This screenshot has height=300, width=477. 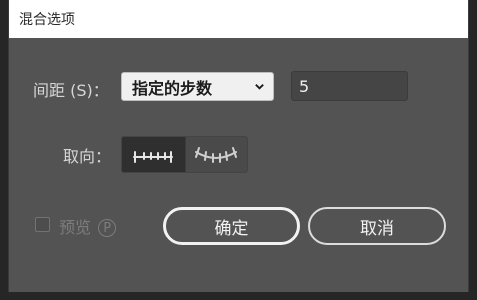 I want to click on preview-label-text: 预览, so click(x=75, y=227).